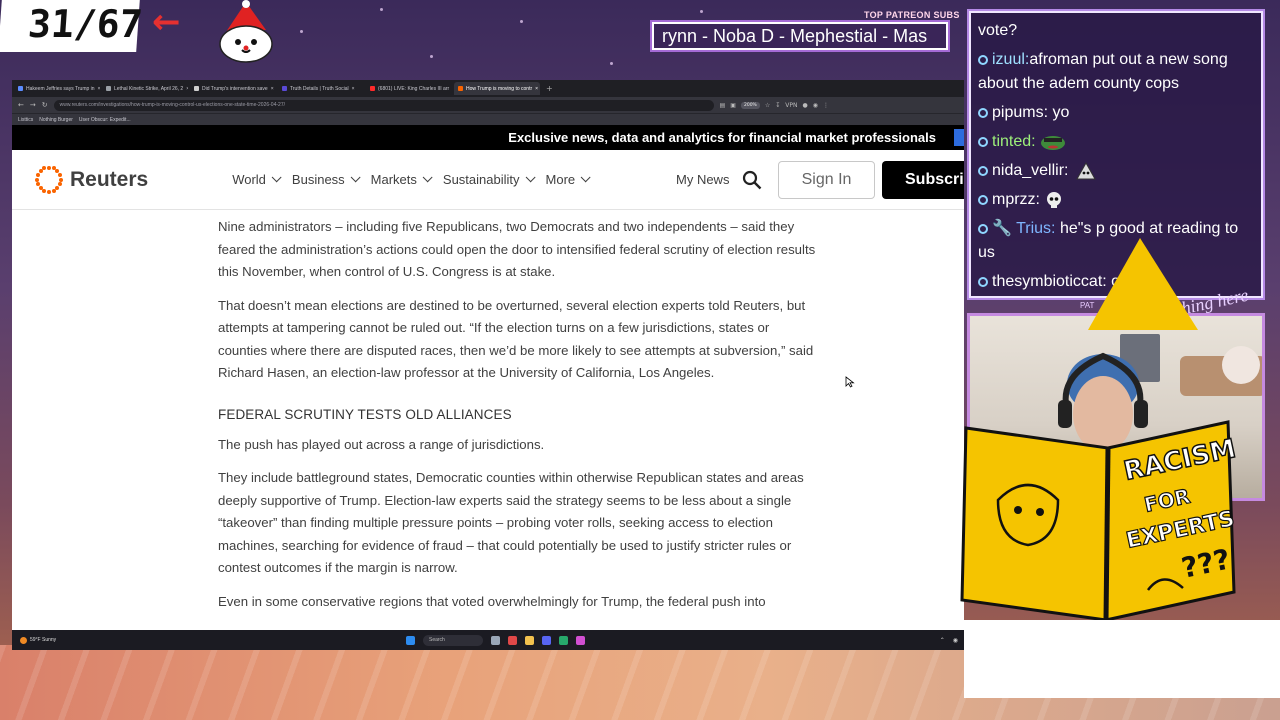 Image resolution: width=1280 pixels, height=720 pixels. Describe the element at coordinates (826, 180) in the screenshot. I see `sign-in-button: Sign In` at that location.